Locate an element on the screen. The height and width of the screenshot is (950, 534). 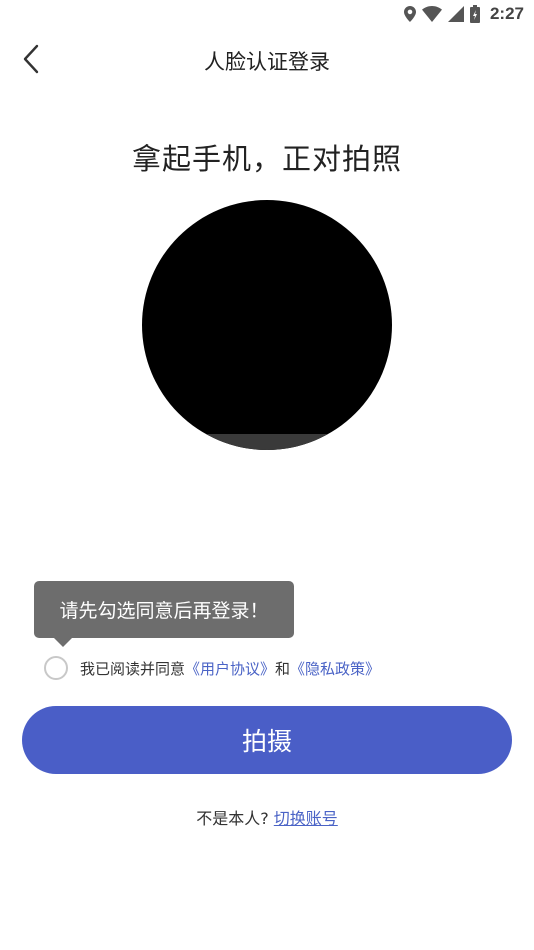
agreement-checkbox is located at coordinates (56, 668).